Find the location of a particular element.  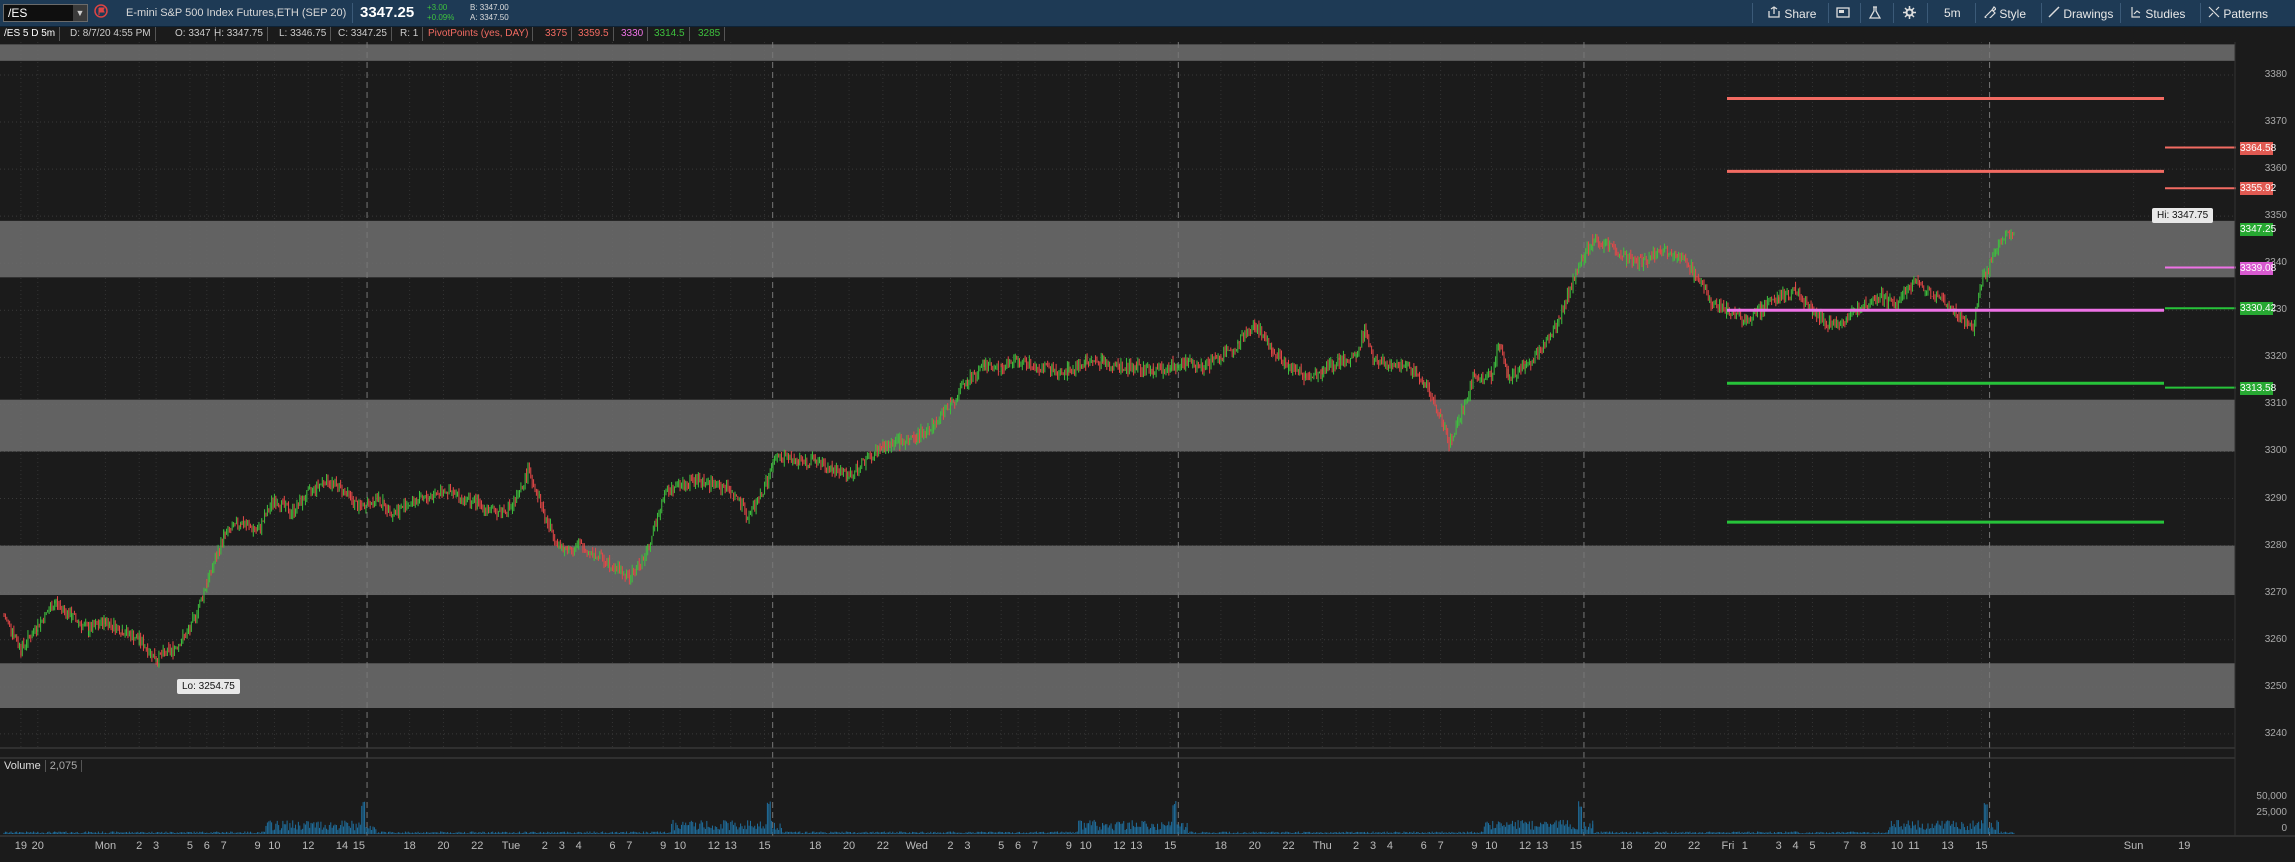

price-tag: 3347.25 is located at coordinates (2258, 230).